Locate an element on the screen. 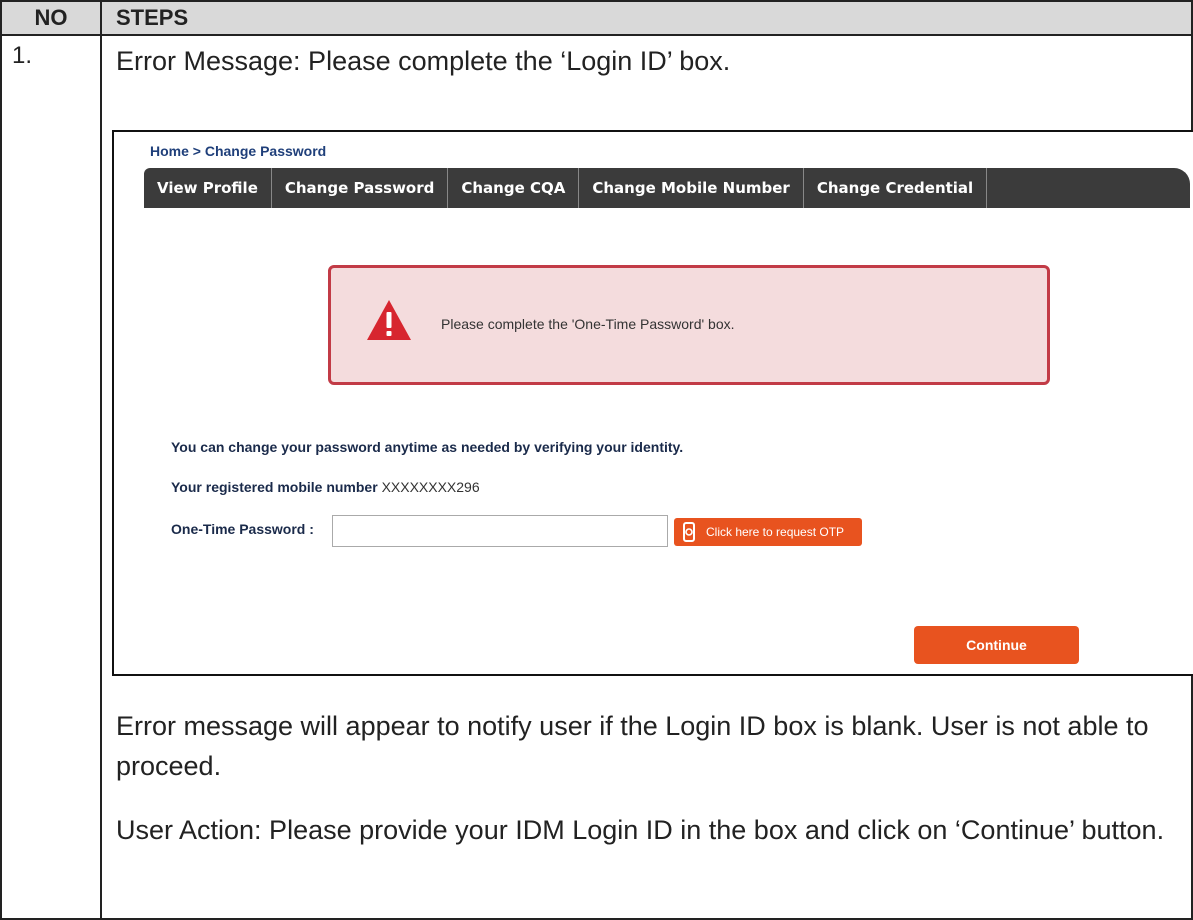 This screenshot has width=1193, height=920. table-header-row: NO STEPS is located at coordinates (596, 18).